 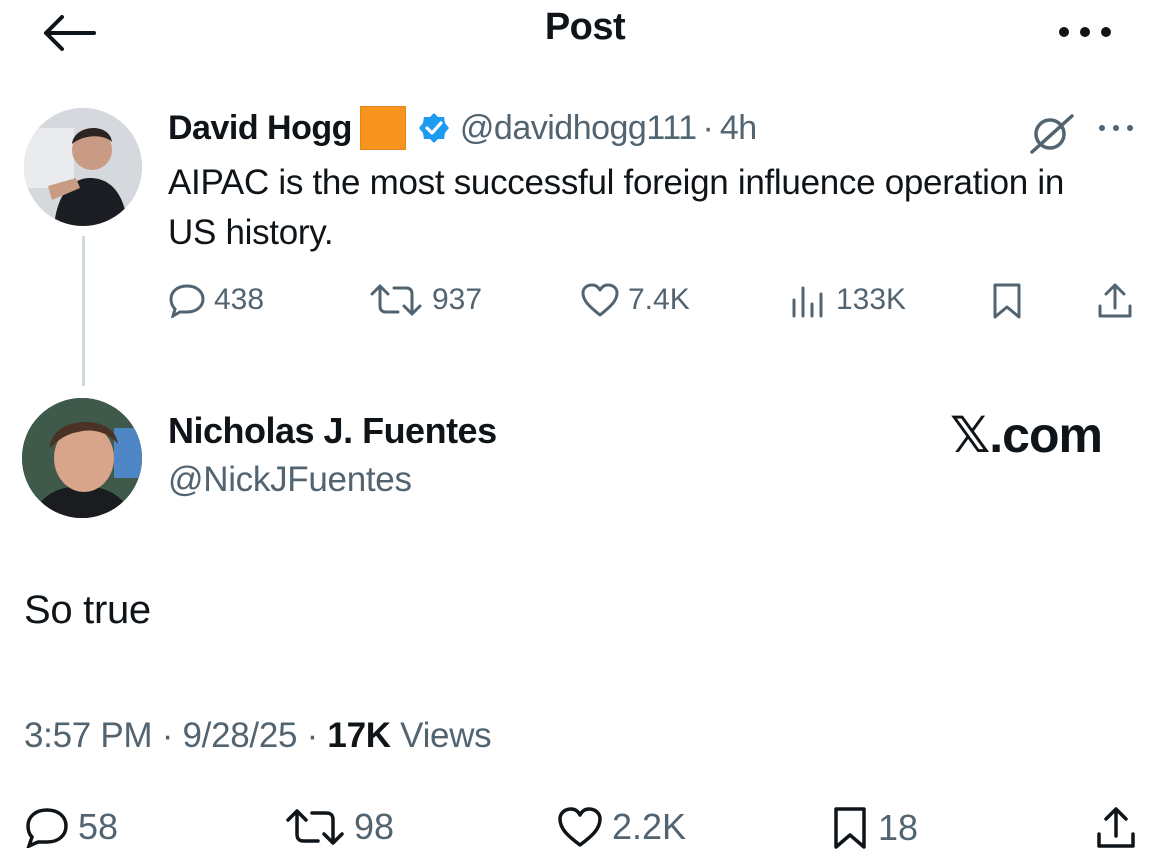 I want to click on author-handle: @NickJFuentes, so click(x=290, y=480).